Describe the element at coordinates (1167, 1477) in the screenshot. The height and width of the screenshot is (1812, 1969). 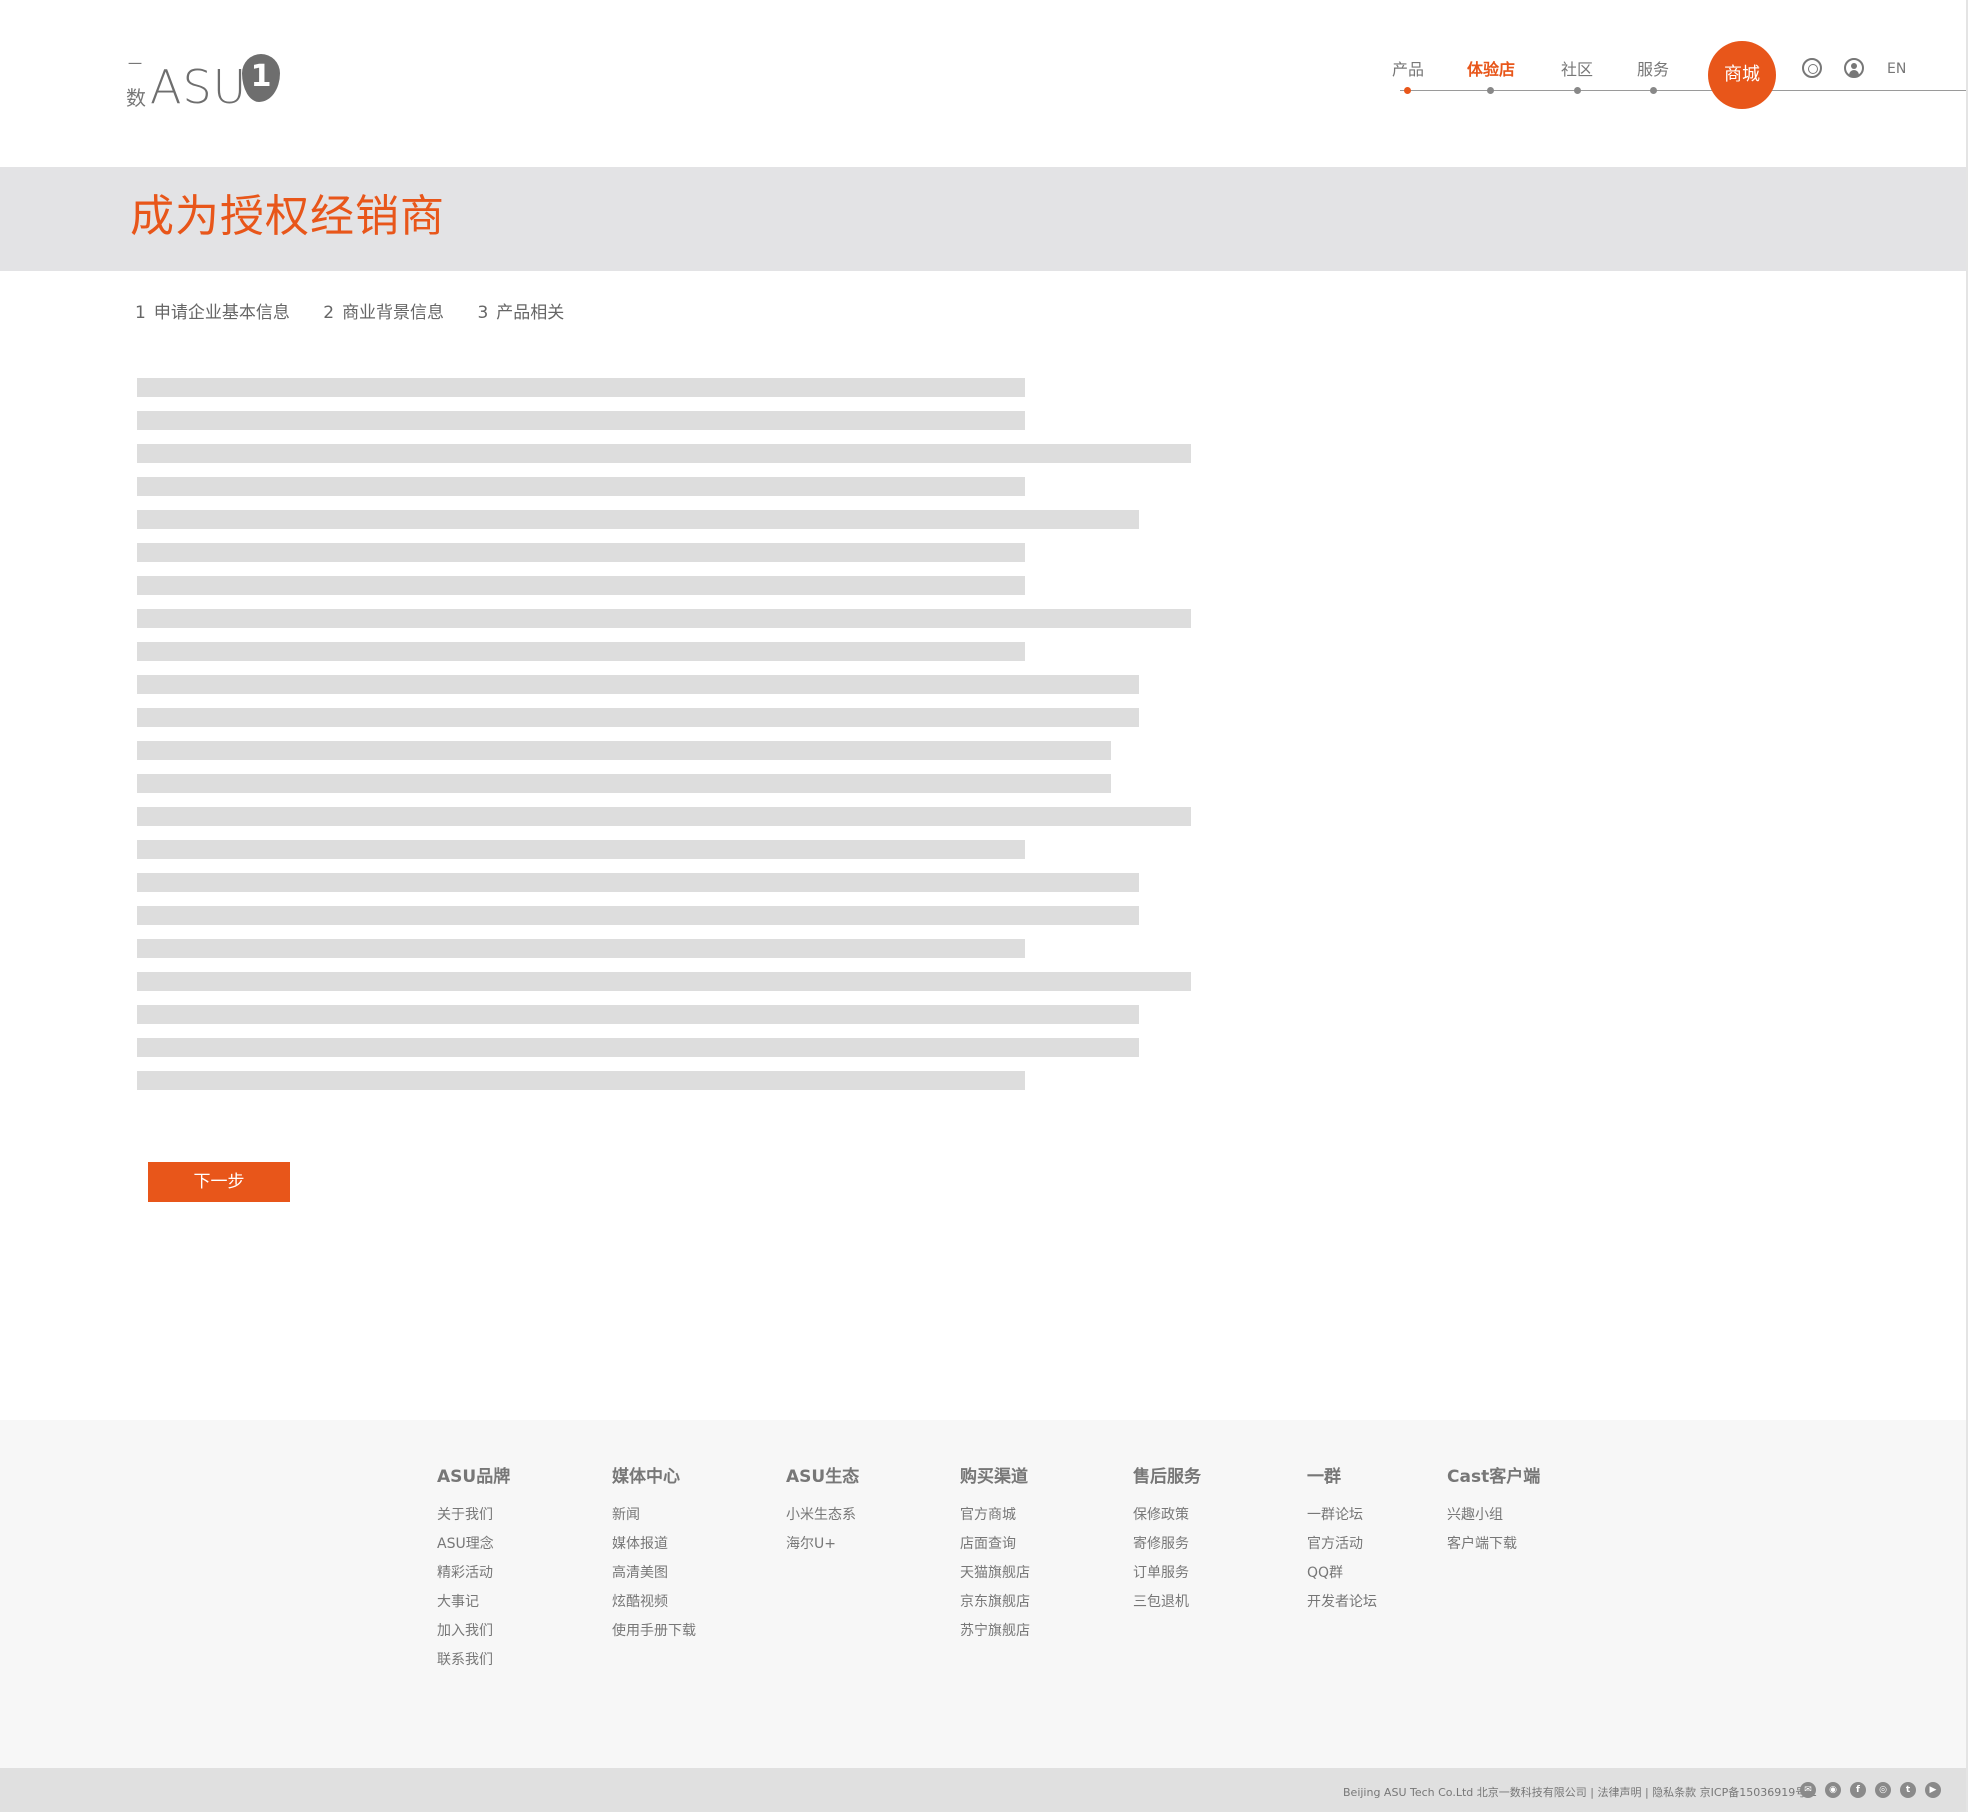
I see `footer-heading: 售后服务` at that location.